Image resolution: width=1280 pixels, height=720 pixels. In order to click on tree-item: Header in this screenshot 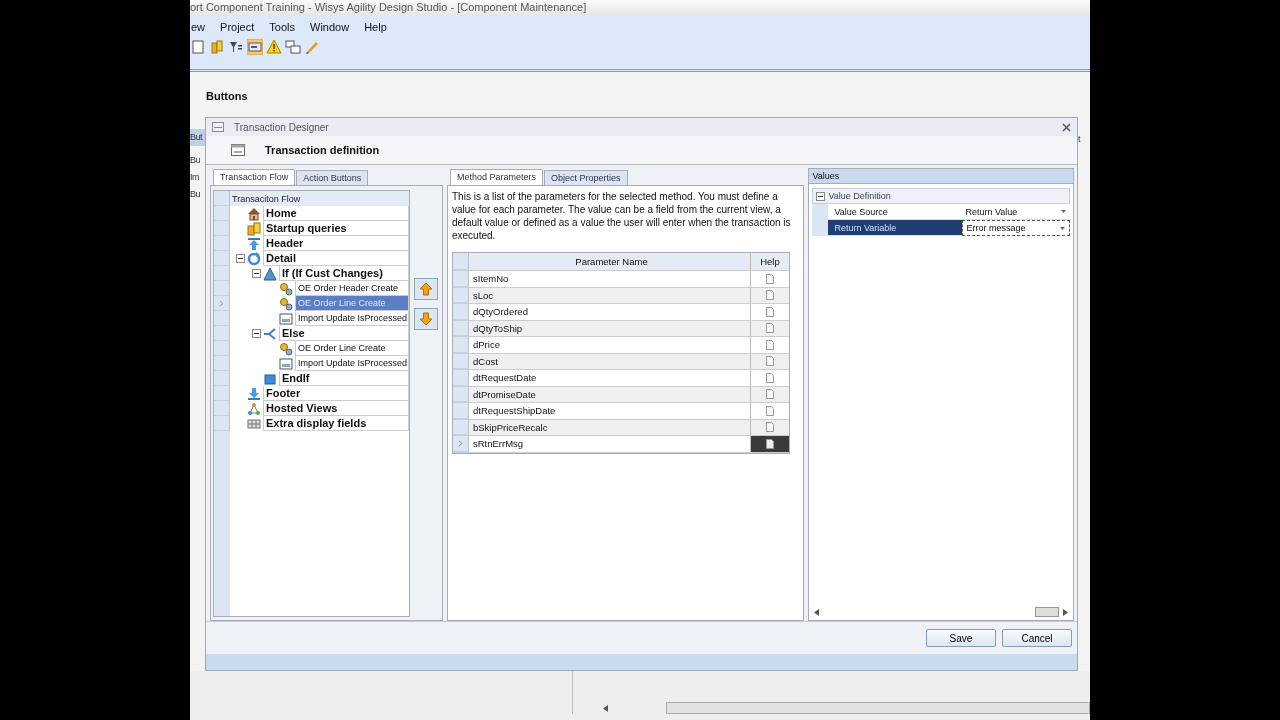, I will do `click(336, 243)`.